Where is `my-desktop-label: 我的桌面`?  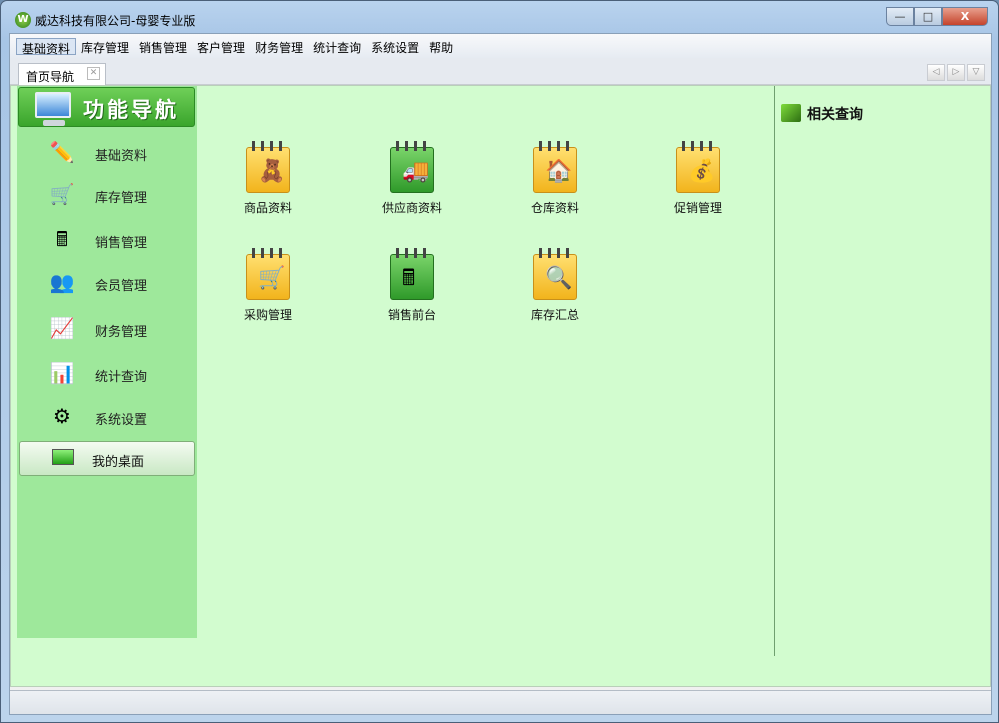 my-desktop-label: 我的桌面 is located at coordinates (118, 462).